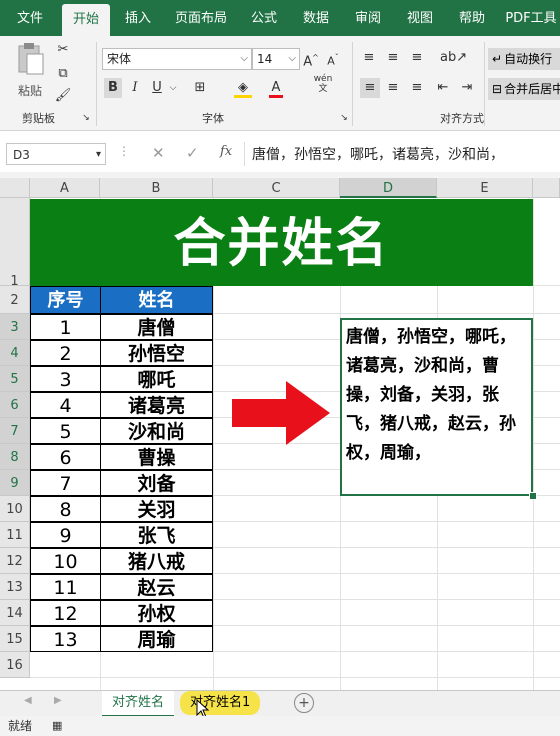 The image size is (560, 736). Describe the element at coordinates (156, 431) in the screenshot. I see `name-cell: 沙和尚` at that location.